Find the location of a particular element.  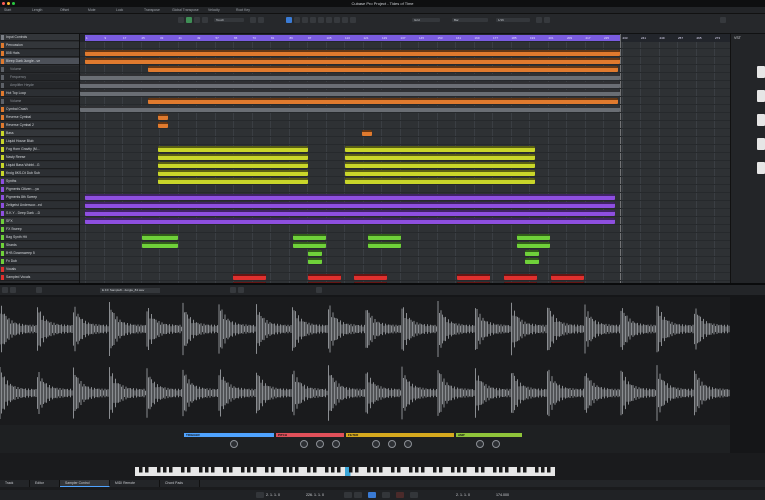

sampler-section-header: AMP is located at coordinates (489, 435).